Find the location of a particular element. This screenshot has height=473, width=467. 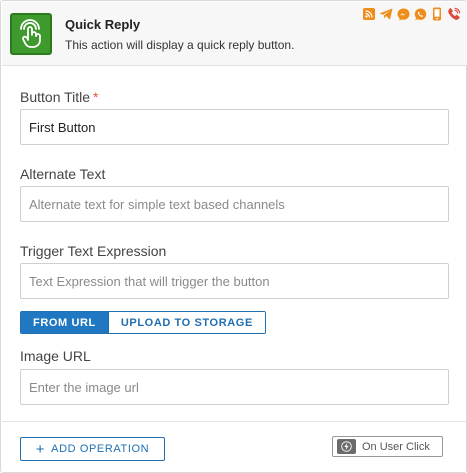

rss-icon is located at coordinates (369, 14).